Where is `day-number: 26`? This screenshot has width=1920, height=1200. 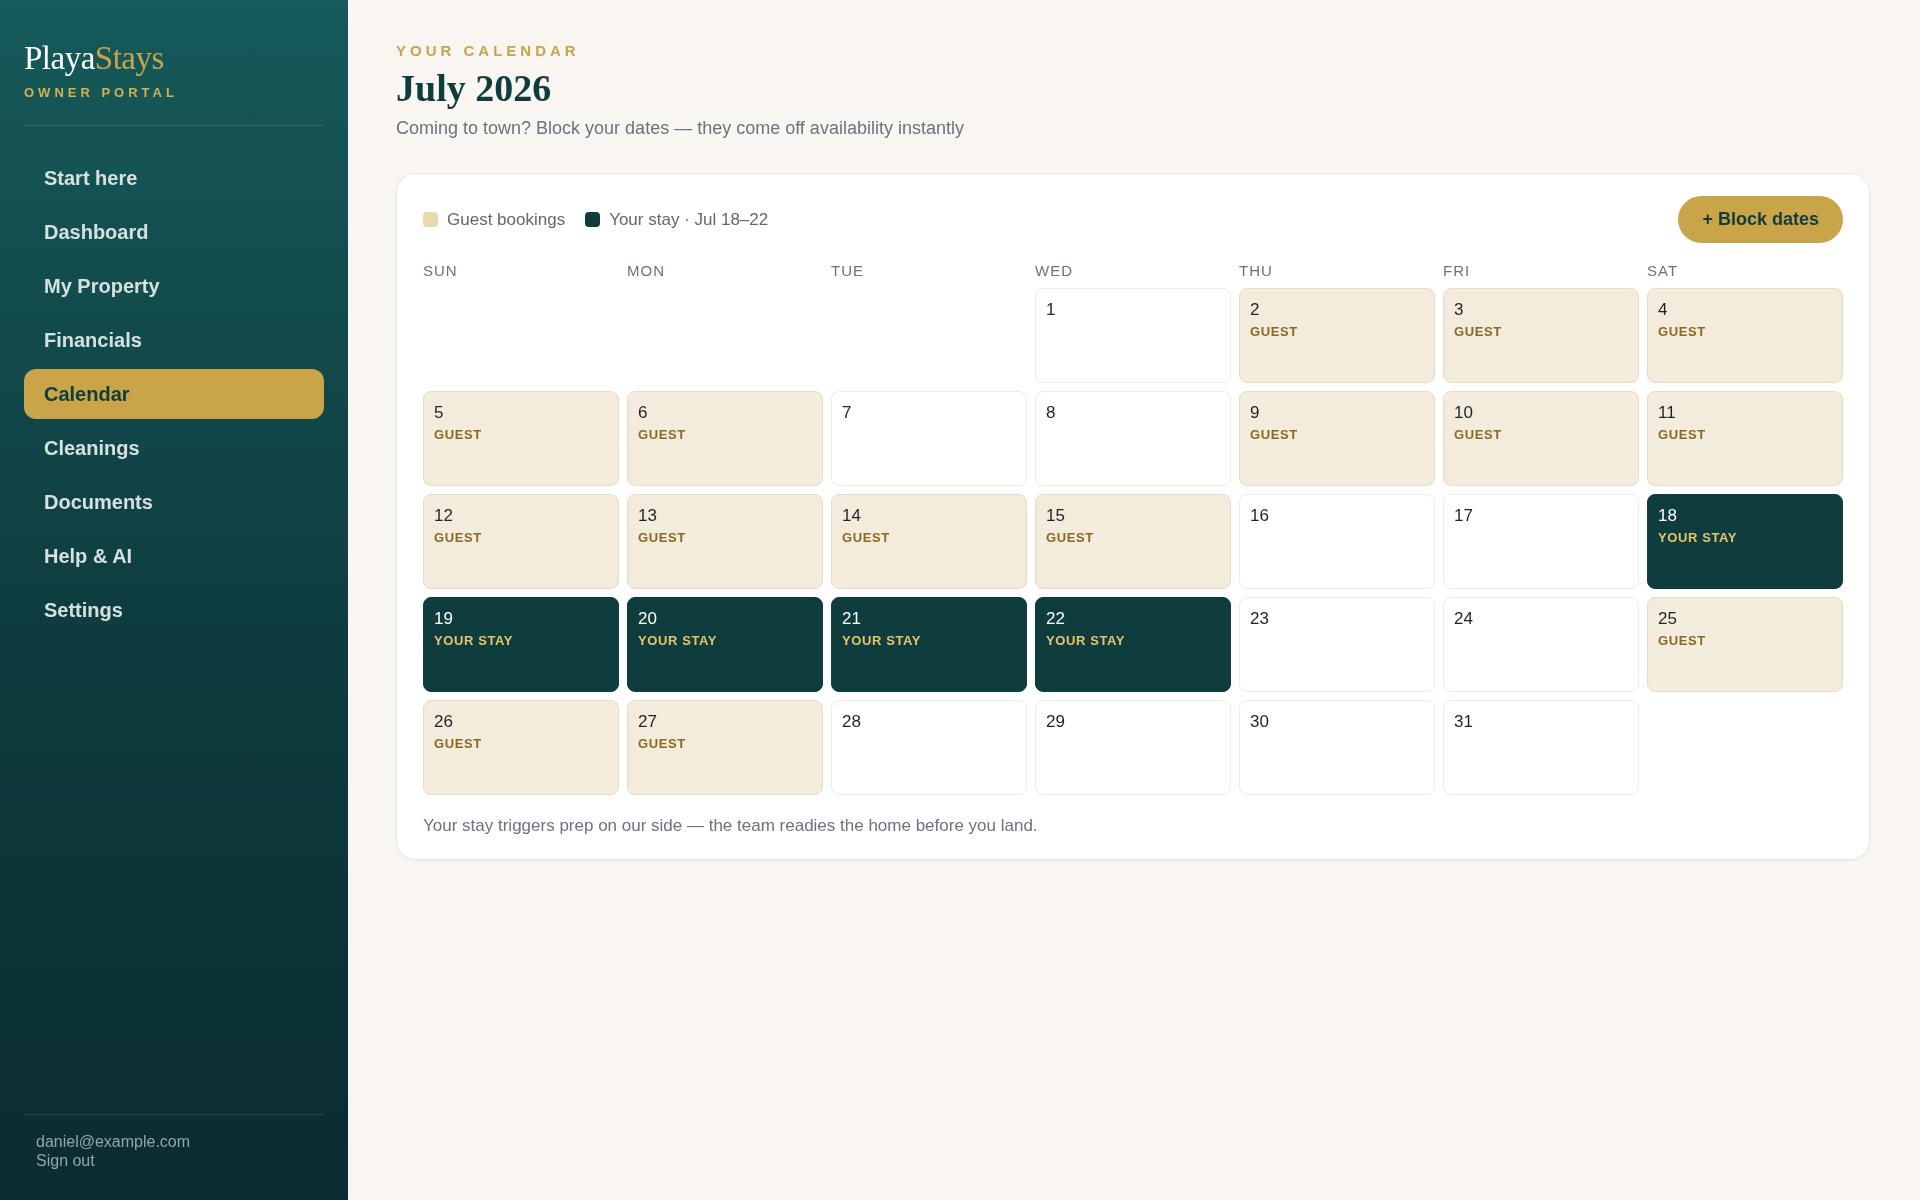
day-number: 26 is located at coordinates (443, 722).